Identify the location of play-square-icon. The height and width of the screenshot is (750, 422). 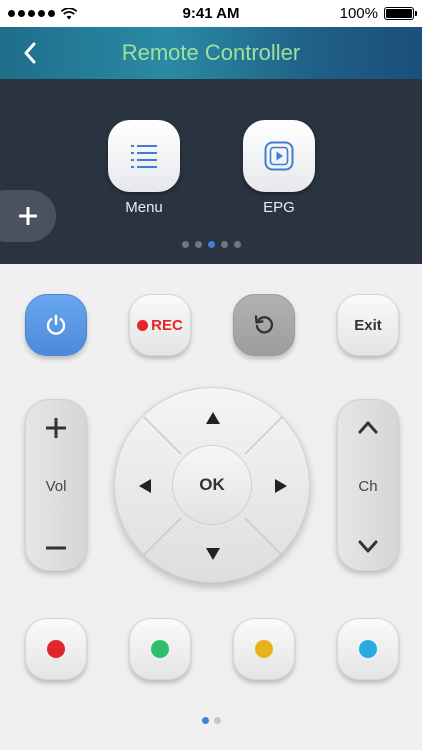
(279, 156).